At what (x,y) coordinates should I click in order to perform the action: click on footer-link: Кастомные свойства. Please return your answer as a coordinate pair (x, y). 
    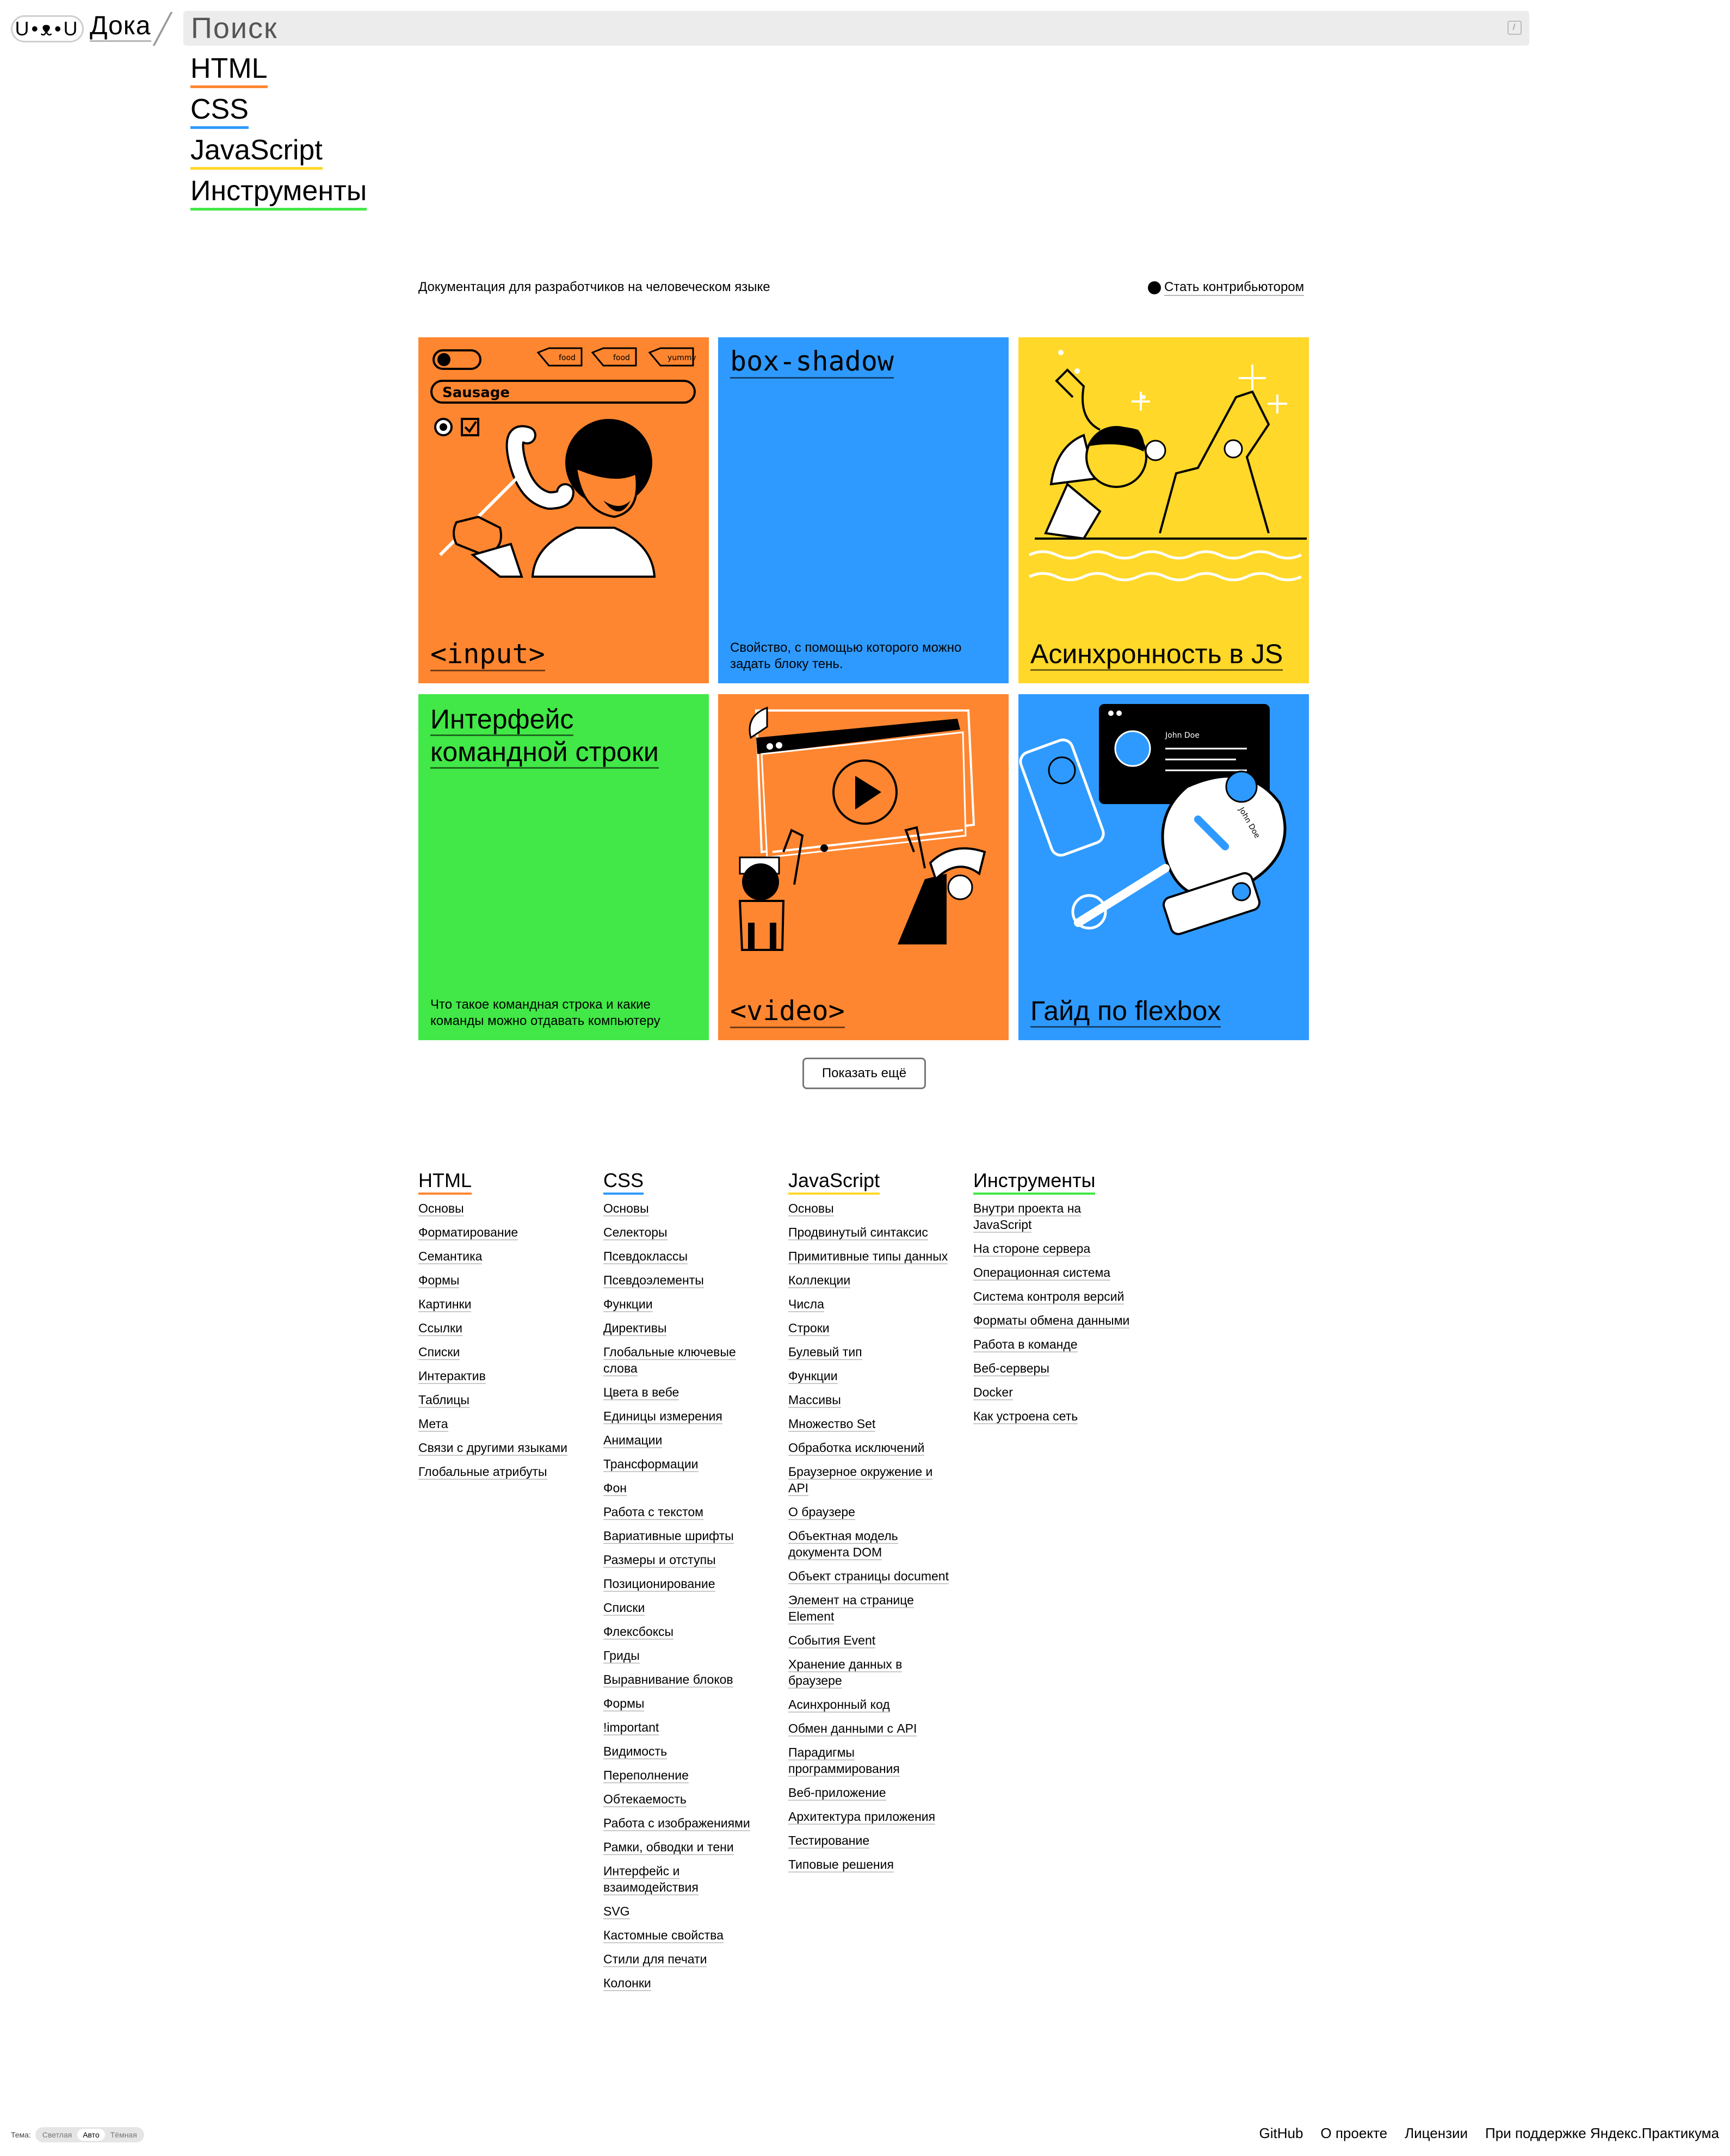
    Looking at the image, I should click on (685, 1935).